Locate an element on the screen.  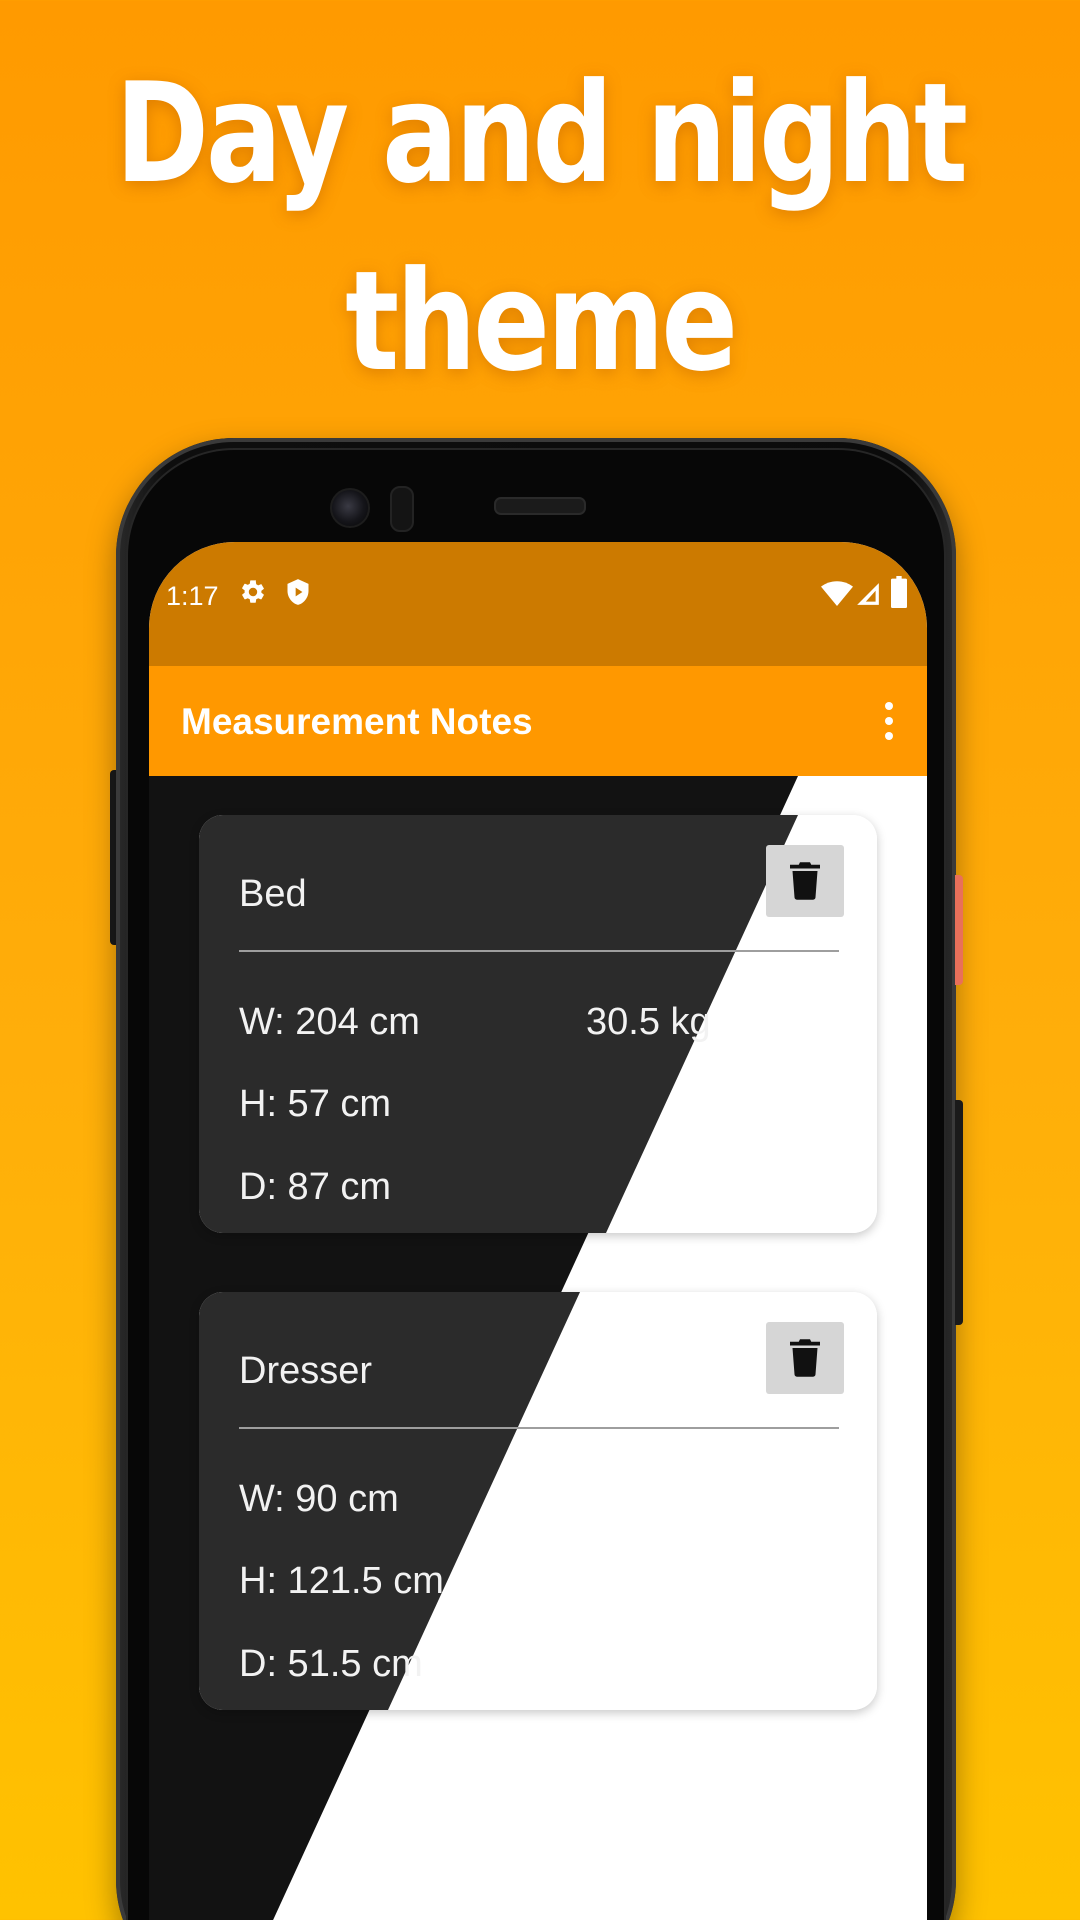
headline-line-2: theme is located at coordinates (541, 321).